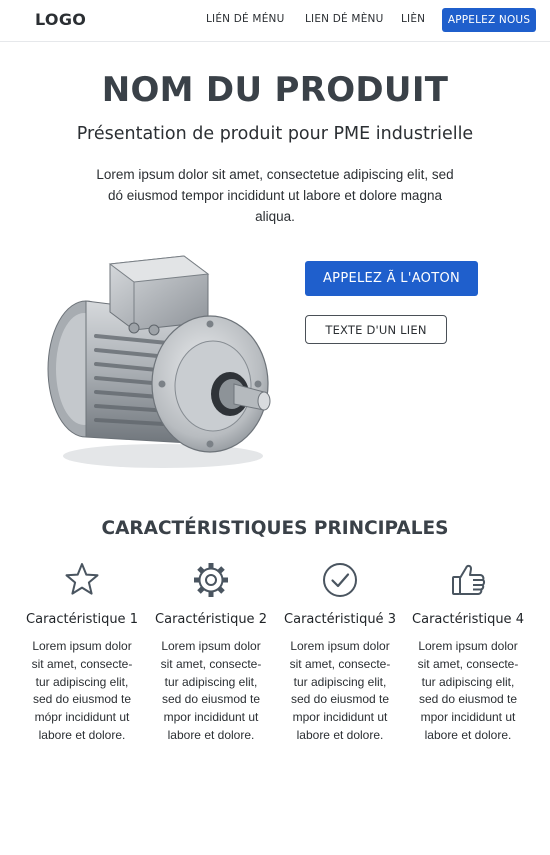 Image resolution: width=550 pixels, height=855 pixels. I want to click on gear-icon, so click(211, 580).